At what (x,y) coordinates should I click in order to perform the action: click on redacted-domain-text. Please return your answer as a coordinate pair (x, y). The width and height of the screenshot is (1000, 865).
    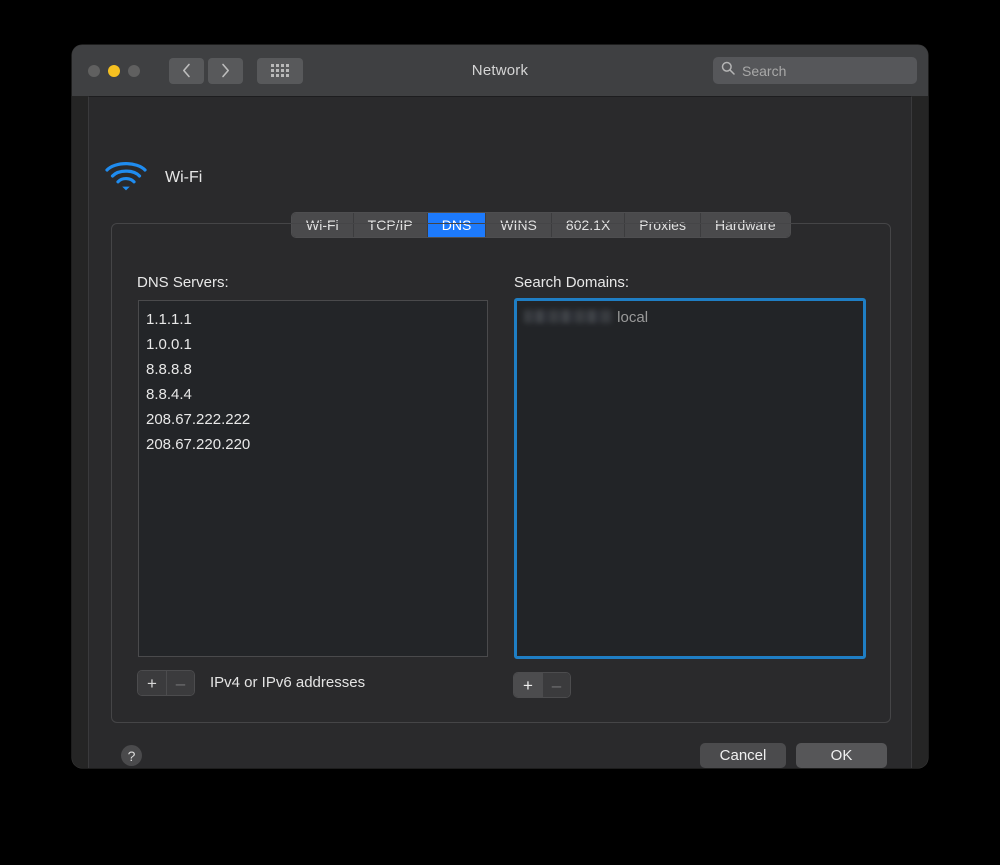
    Looking at the image, I should click on (568, 316).